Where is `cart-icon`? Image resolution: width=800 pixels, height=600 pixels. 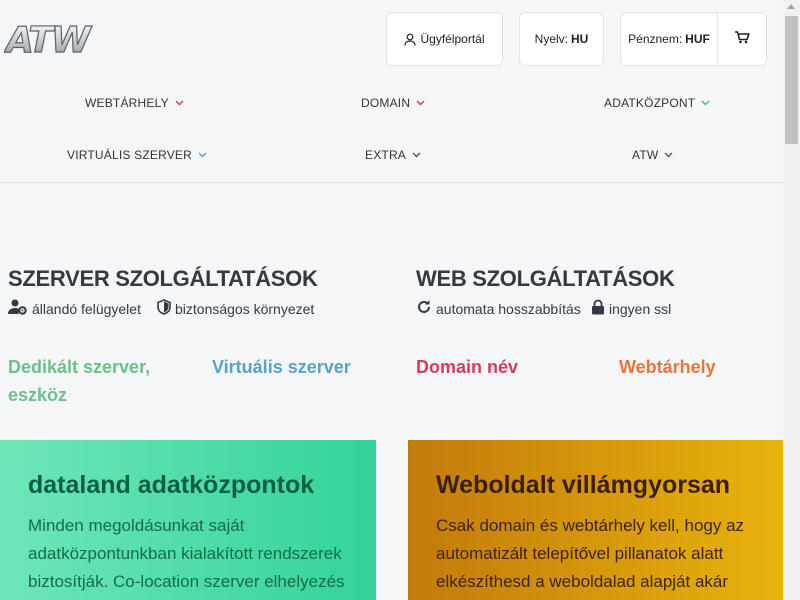 cart-icon is located at coordinates (742, 39).